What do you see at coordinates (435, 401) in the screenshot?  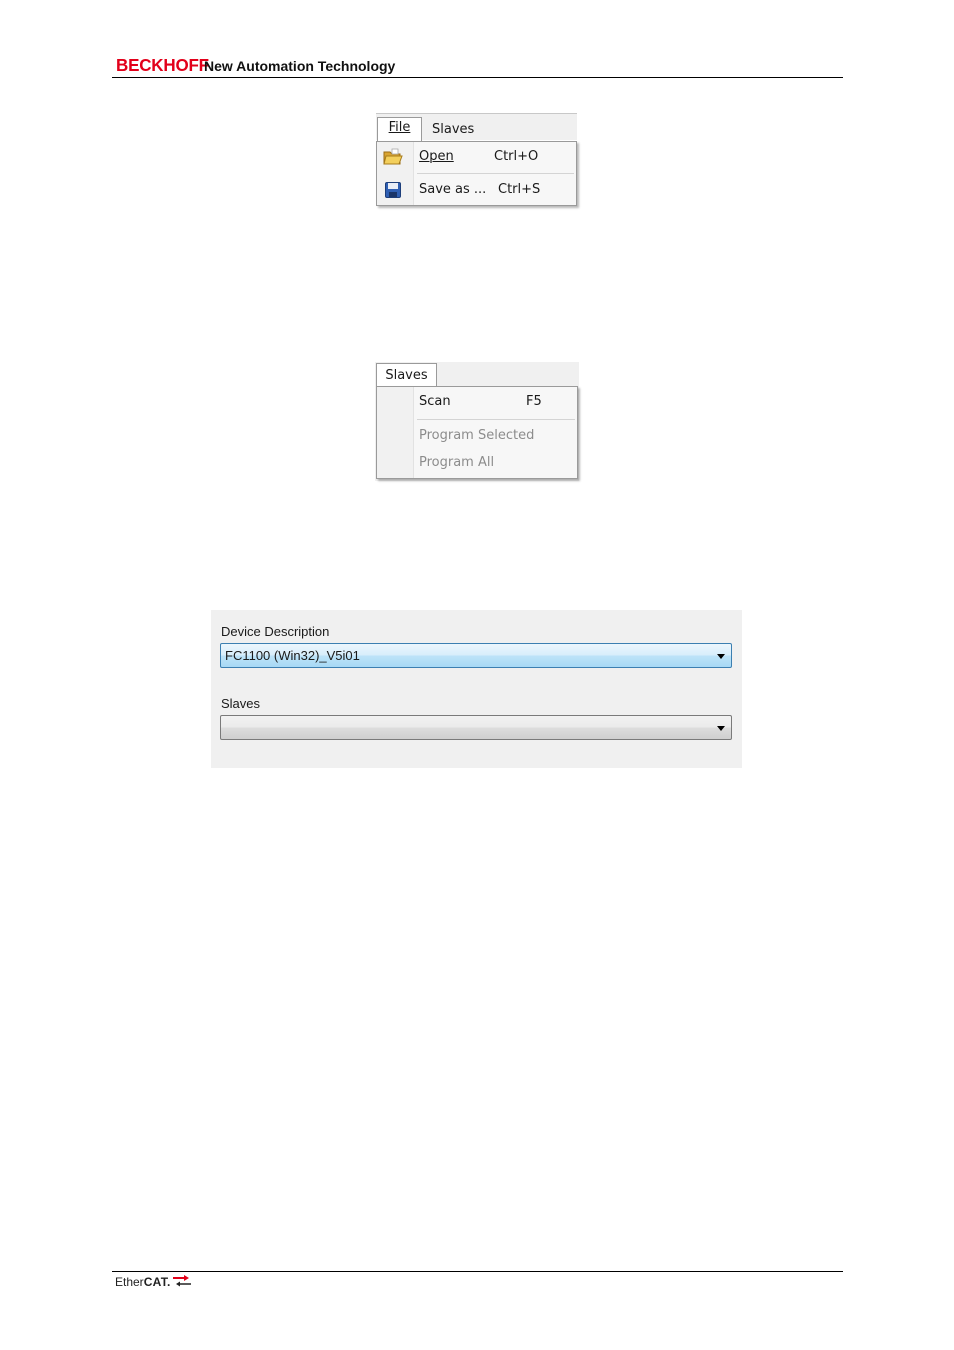 I see `menu-item-scan-label: Scan` at bounding box center [435, 401].